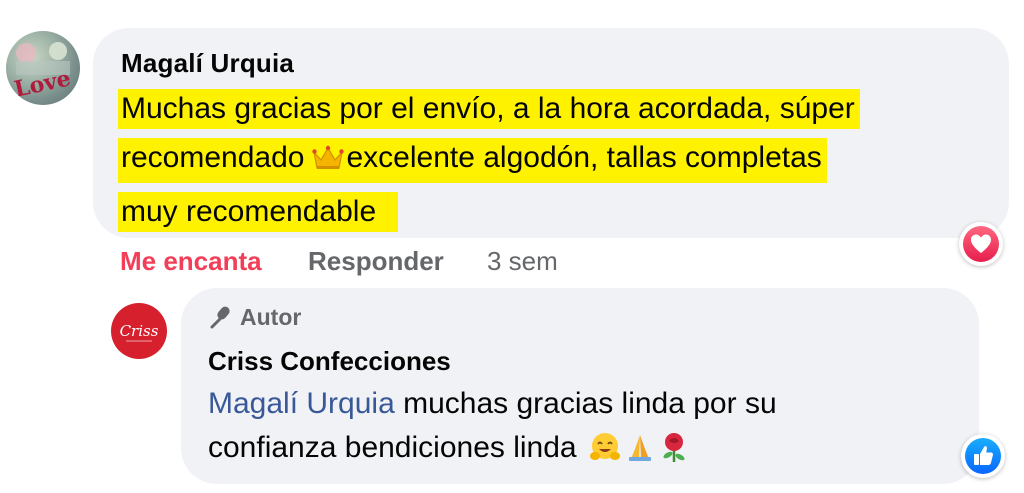 Image resolution: width=1024 pixels, height=493 pixels. Describe the element at coordinates (605, 453) in the screenshot. I see `smiling-face-with-open-hands-emoji-icon` at that location.